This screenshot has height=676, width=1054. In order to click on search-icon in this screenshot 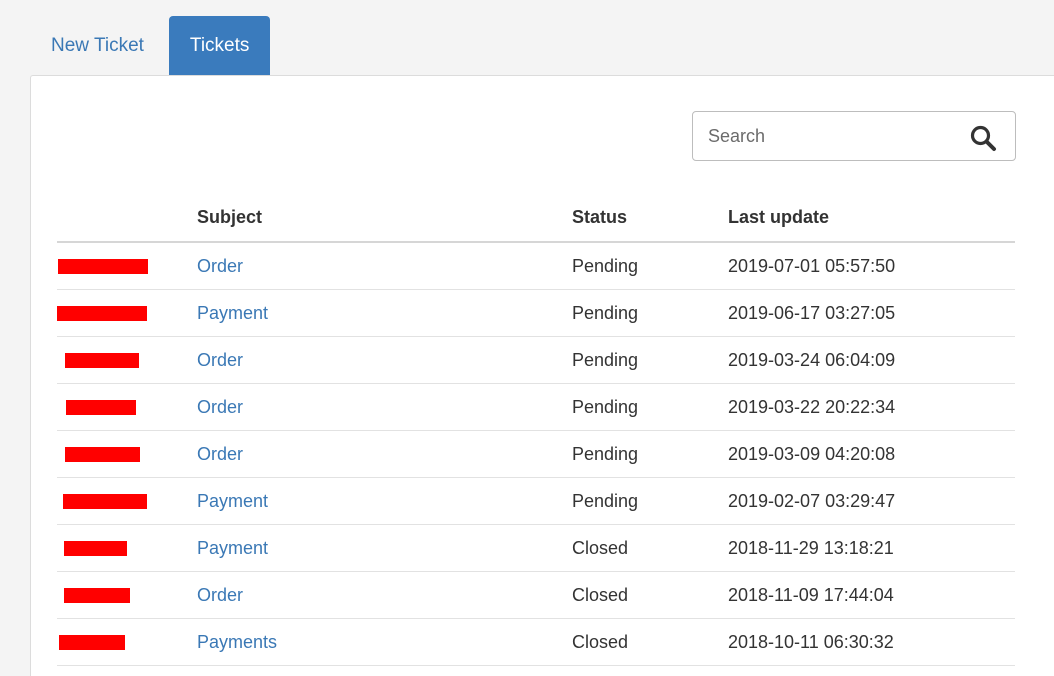, I will do `click(983, 138)`.